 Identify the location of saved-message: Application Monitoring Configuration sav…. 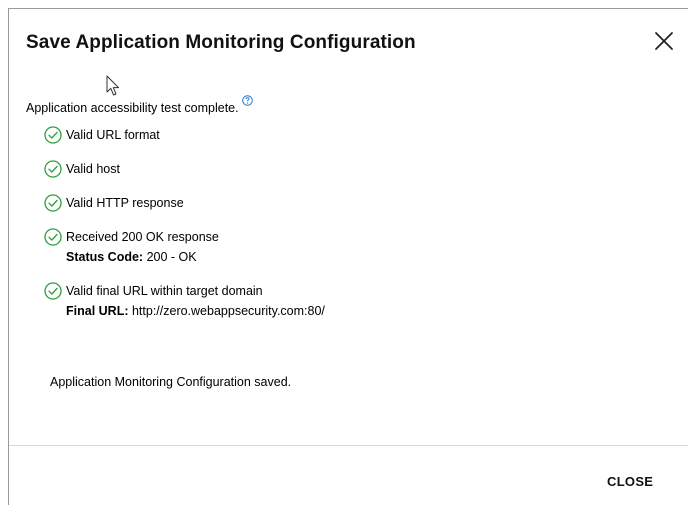
(171, 382).